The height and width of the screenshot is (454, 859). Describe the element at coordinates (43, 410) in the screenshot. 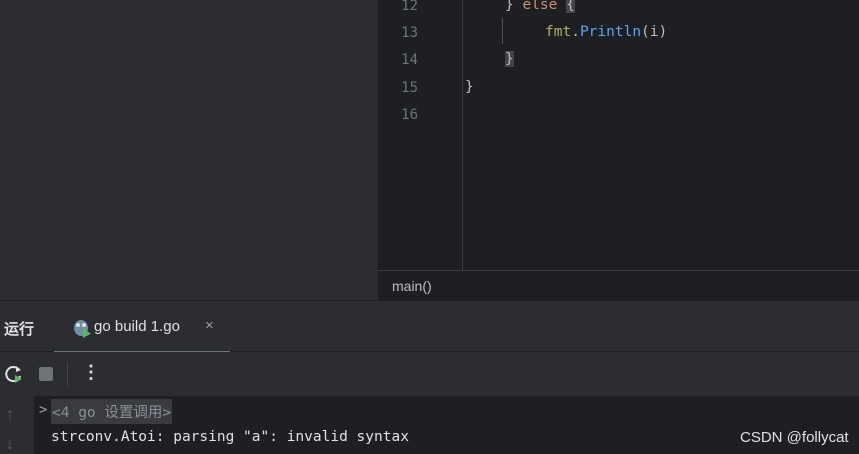

I see `chevron-right-icon: >` at that location.